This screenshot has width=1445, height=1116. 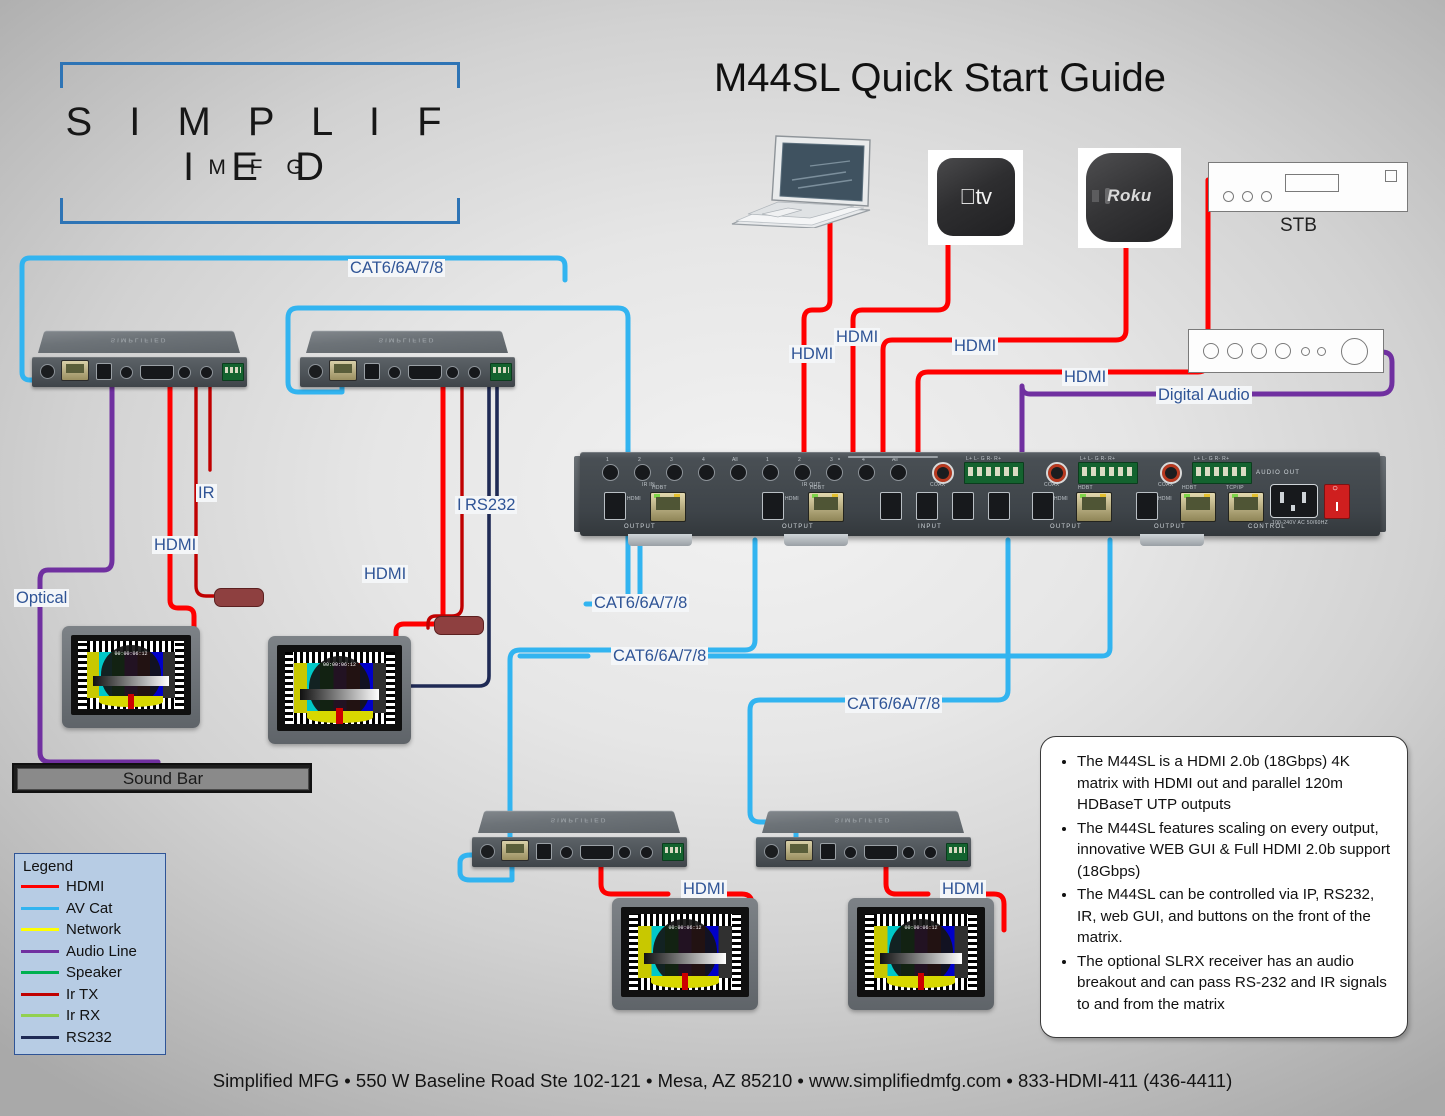 I want to click on avr-device, so click(x=1286, y=351).